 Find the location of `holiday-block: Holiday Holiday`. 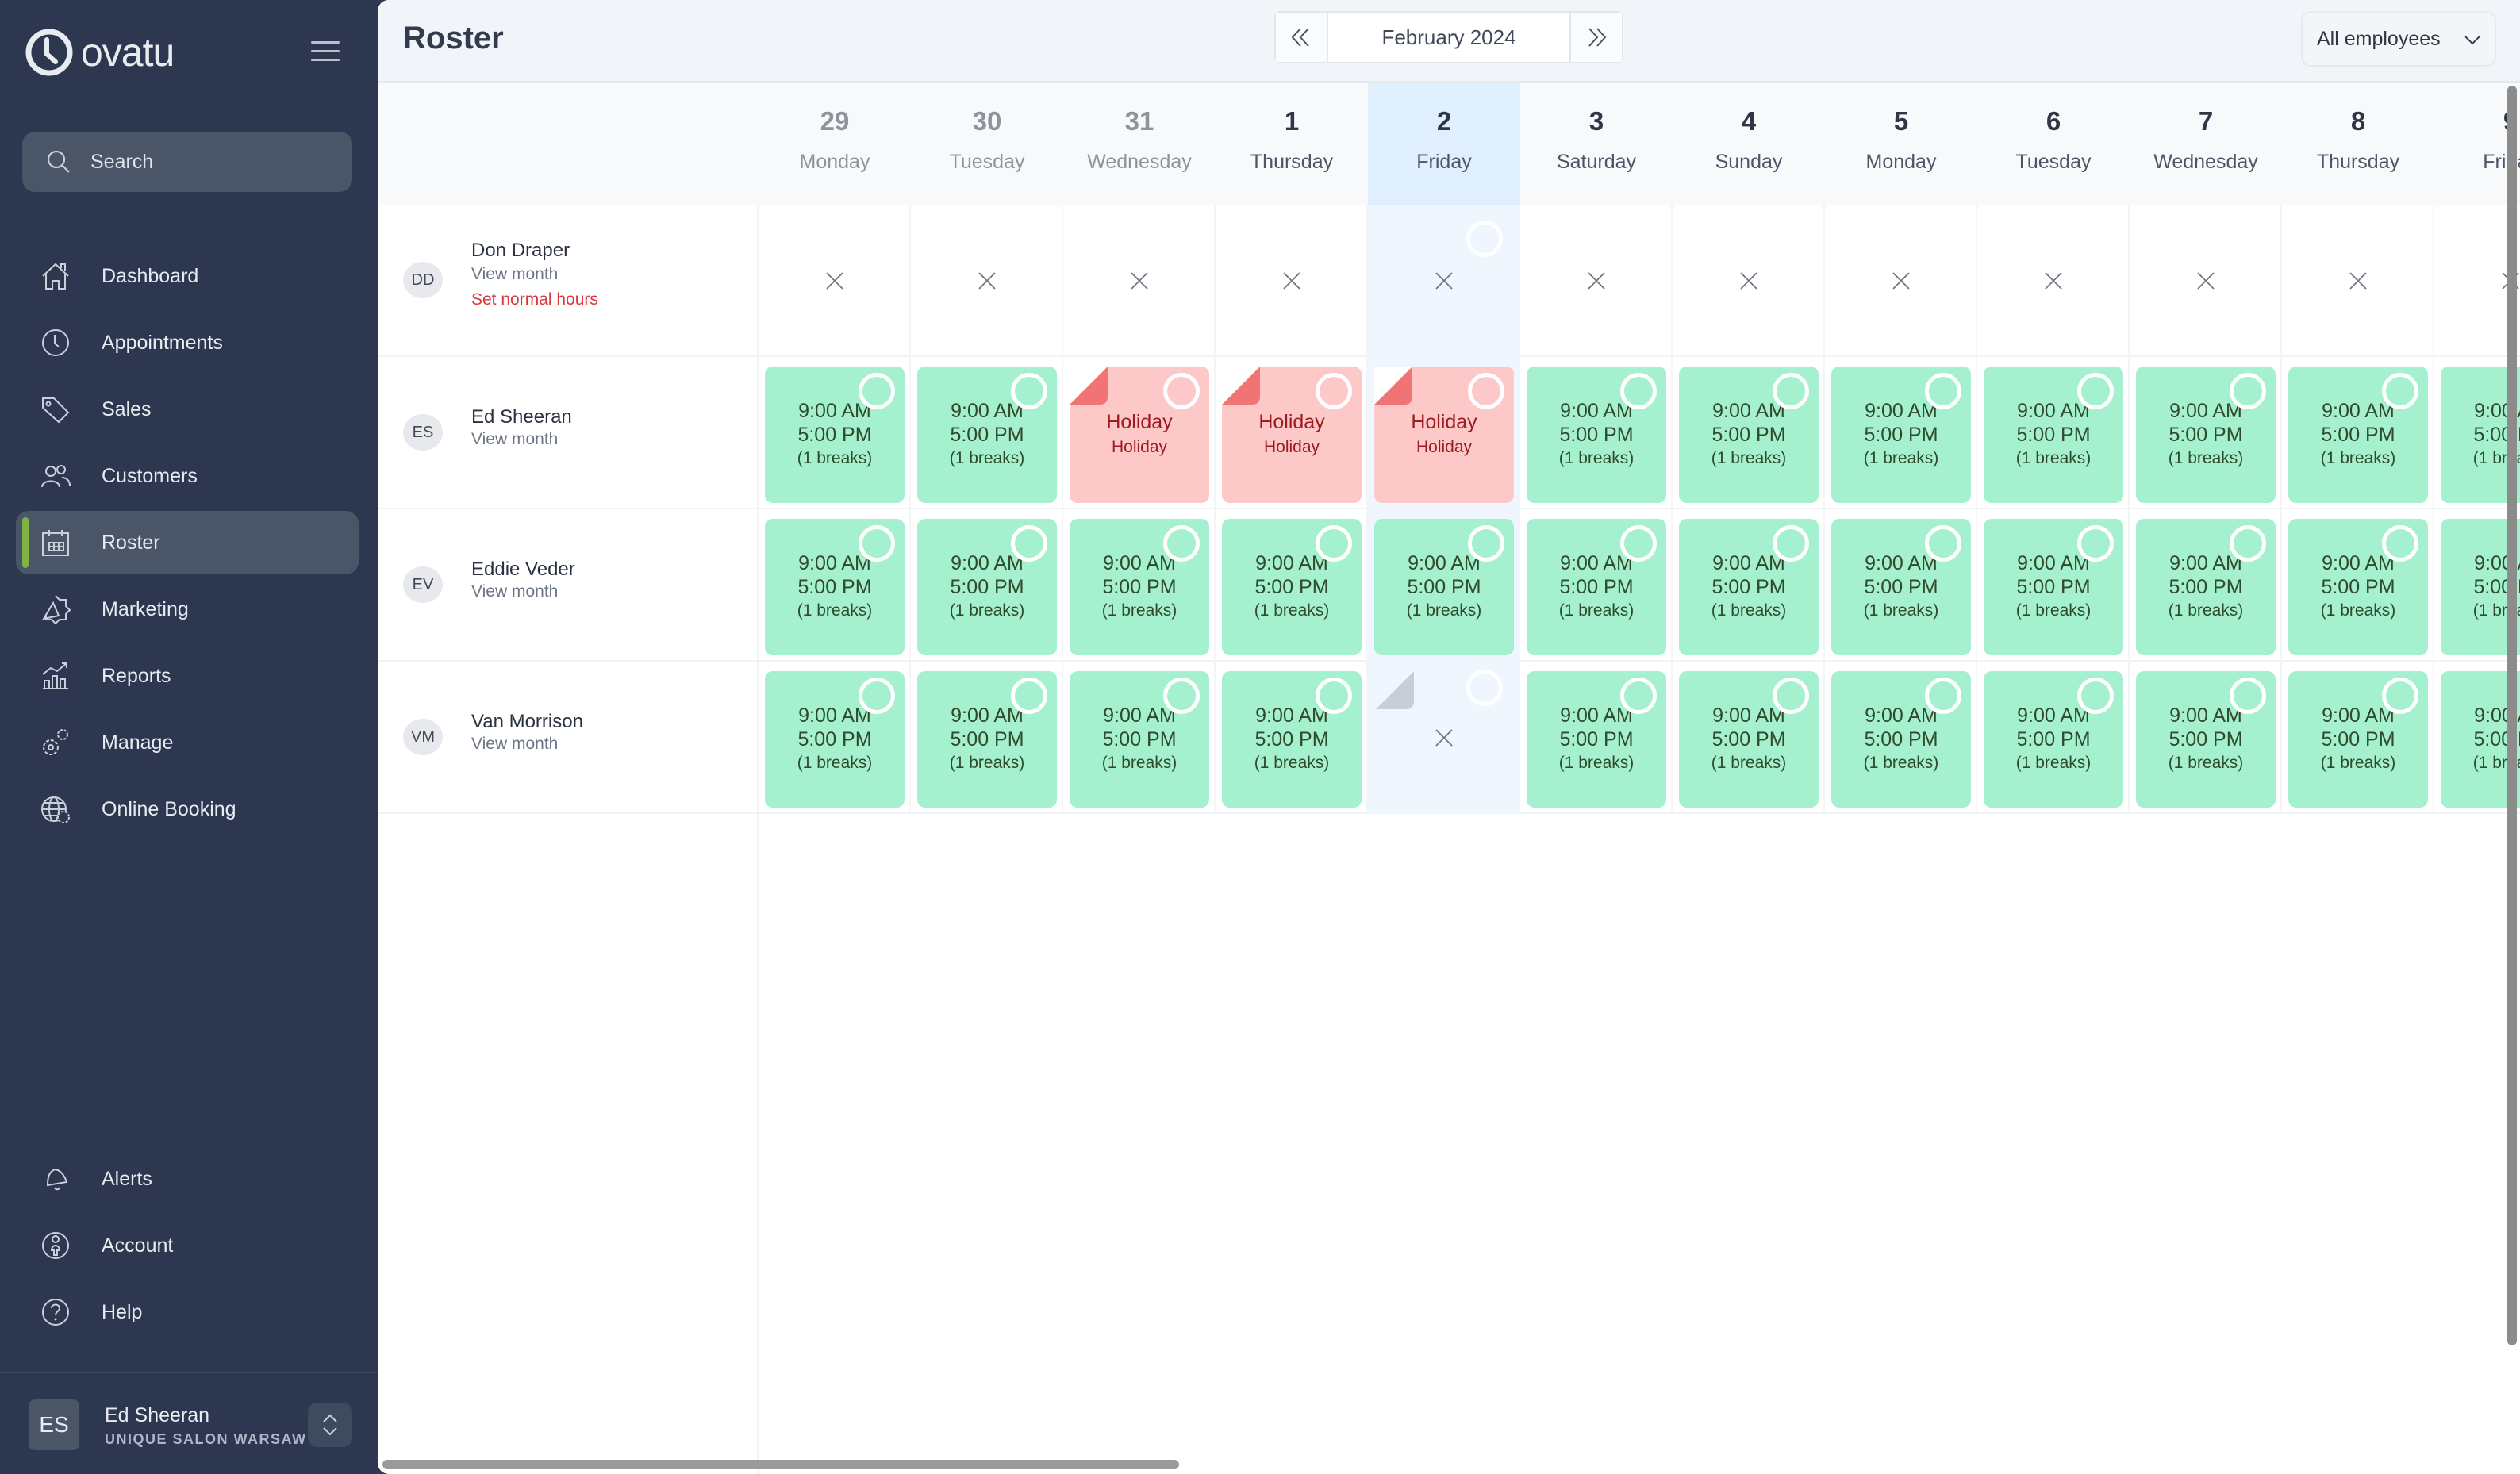

holiday-block: Holiday Holiday is located at coordinates (1444, 435).